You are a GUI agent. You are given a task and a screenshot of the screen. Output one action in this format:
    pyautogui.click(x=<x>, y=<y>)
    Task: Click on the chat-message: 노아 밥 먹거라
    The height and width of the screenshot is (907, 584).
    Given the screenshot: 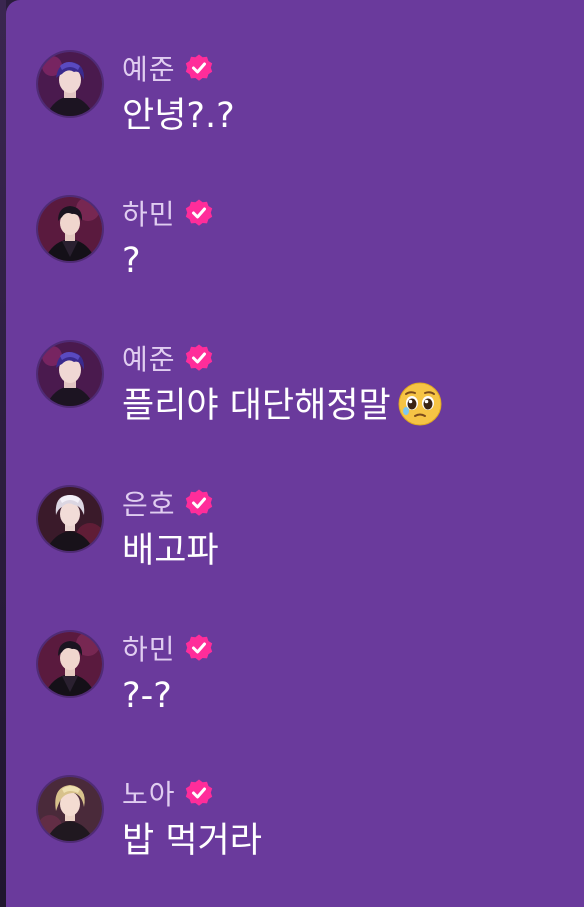 What is the action you would take?
    pyautogui.click(x=295, y=840)
    